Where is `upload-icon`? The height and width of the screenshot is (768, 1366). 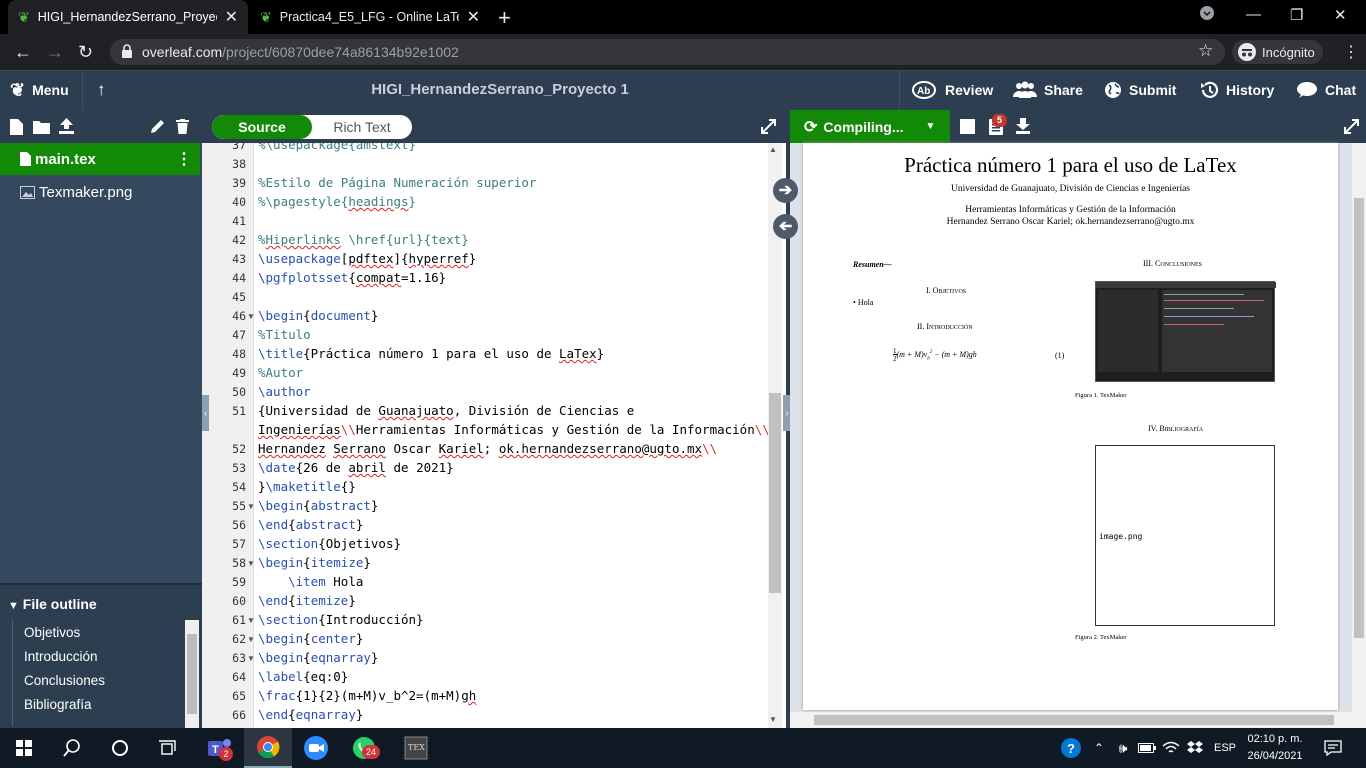
upload-icon is located at coordinates (66, 126).